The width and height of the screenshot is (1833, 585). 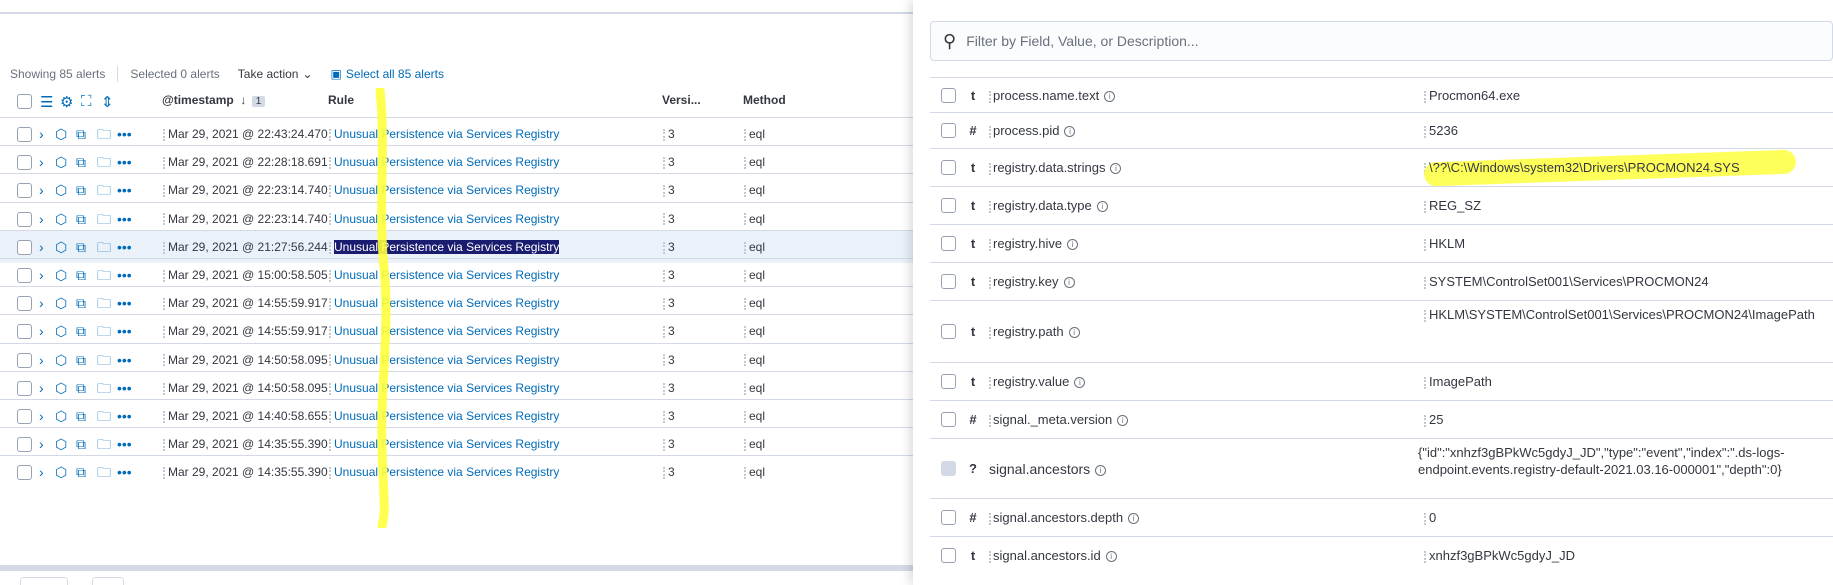 What do you see at coordinates (107, 102) in the screenshot?
I see `sort-fields-icon: ⇕` at bounding box center [107, 102].